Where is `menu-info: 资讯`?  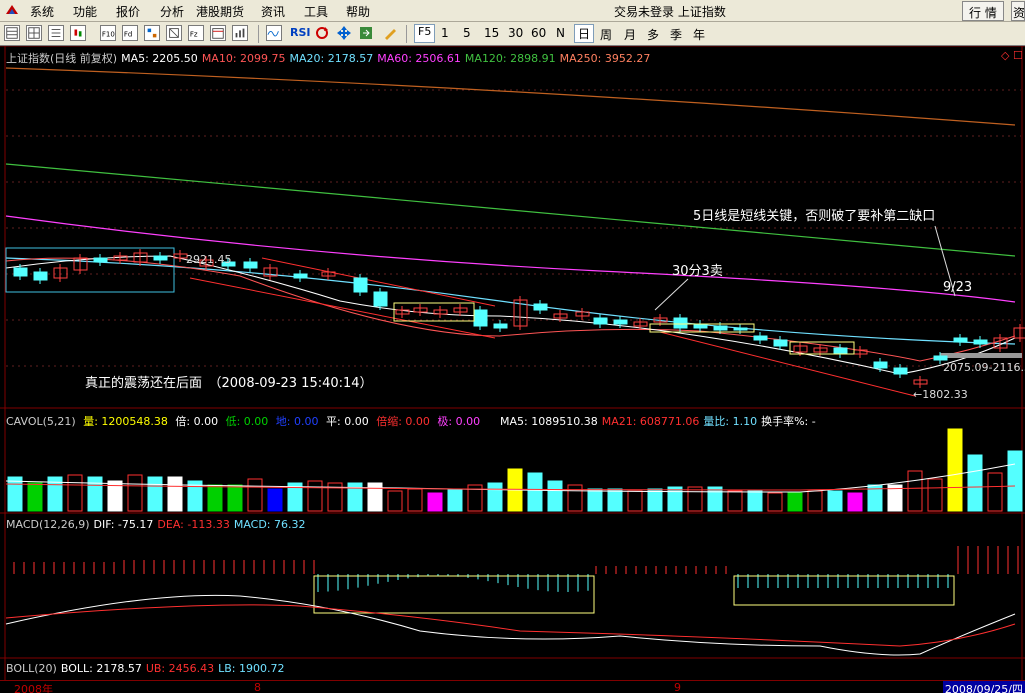 menu-info: 资讯 is located at coordinates (273, 11).